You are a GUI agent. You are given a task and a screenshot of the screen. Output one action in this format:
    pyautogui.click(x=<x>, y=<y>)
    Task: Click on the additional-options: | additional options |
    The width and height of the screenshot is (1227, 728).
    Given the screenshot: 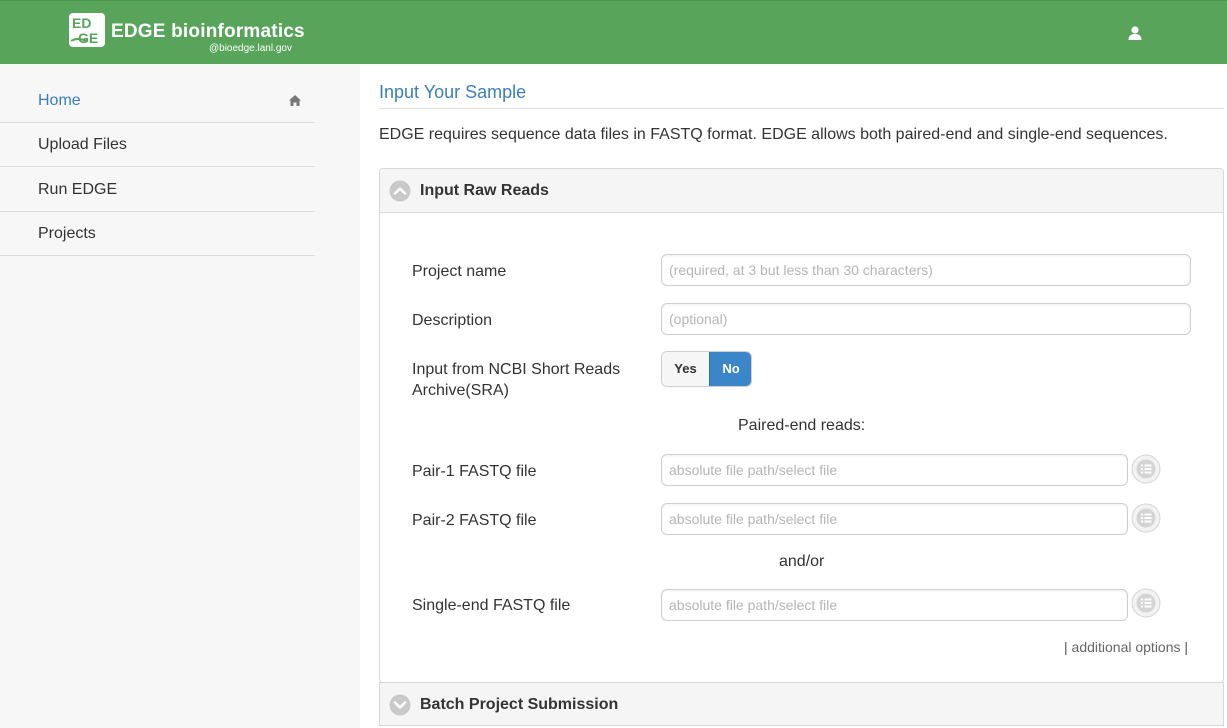 What is the action you would take?
    pyautogui.click(x=1126, y=647)
    